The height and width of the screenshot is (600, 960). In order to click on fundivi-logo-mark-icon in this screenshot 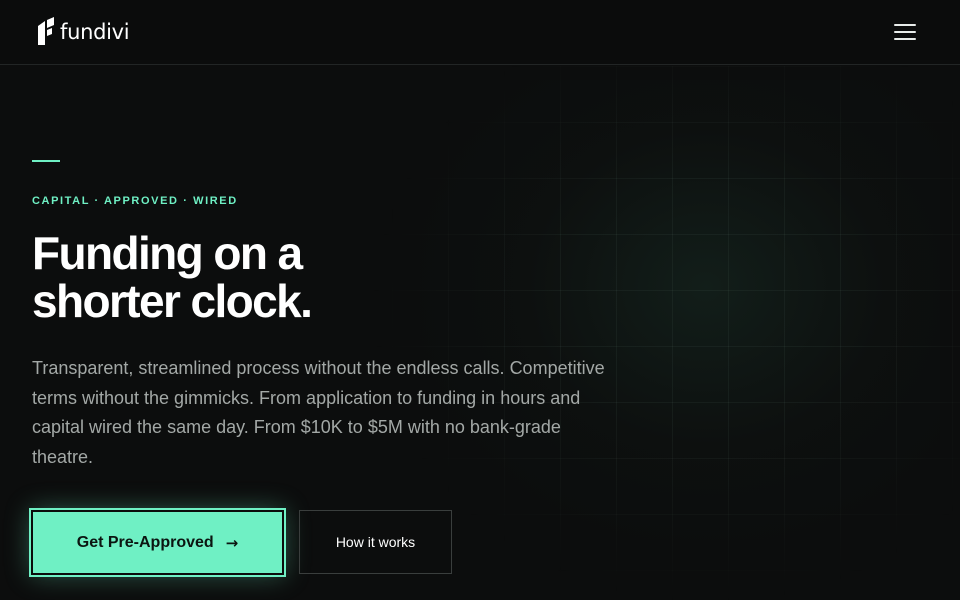, I will do `click(46, 31)`.